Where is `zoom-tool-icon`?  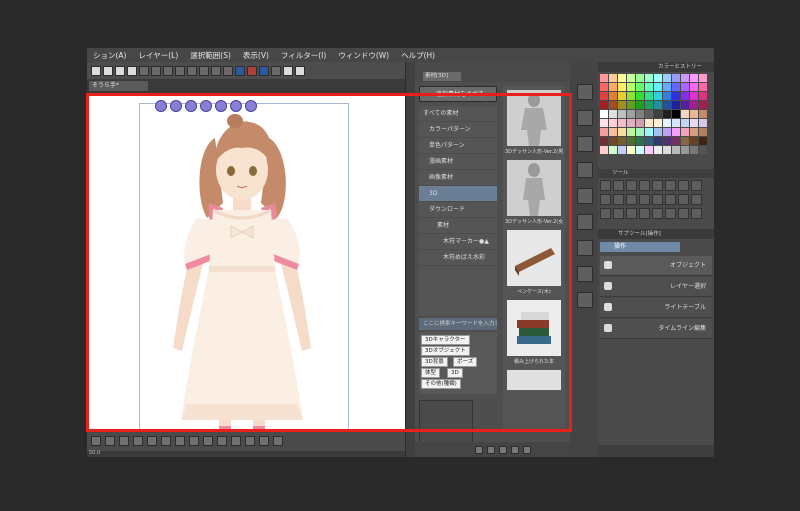 zoom-tool-icon is located at coordinates (605, 185).